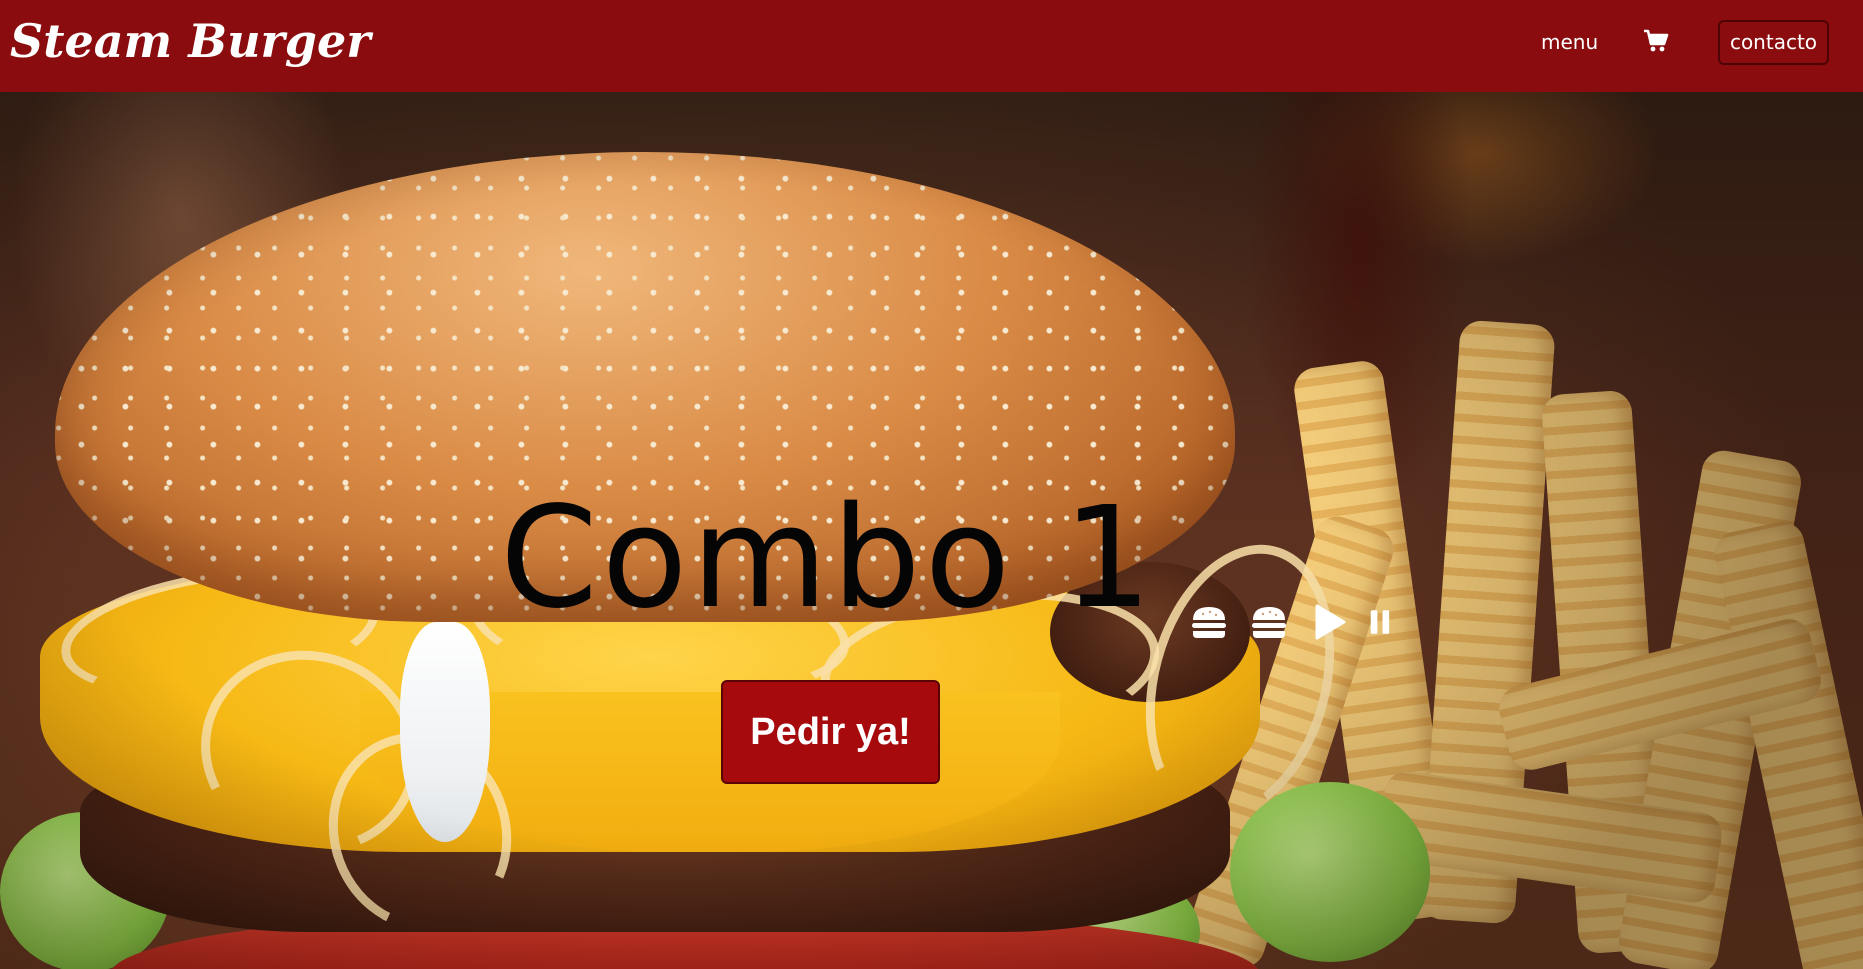  Describe the element at coordinates (828, 558) in the screenshot. I see `hero-title: Combo 1` at that location.